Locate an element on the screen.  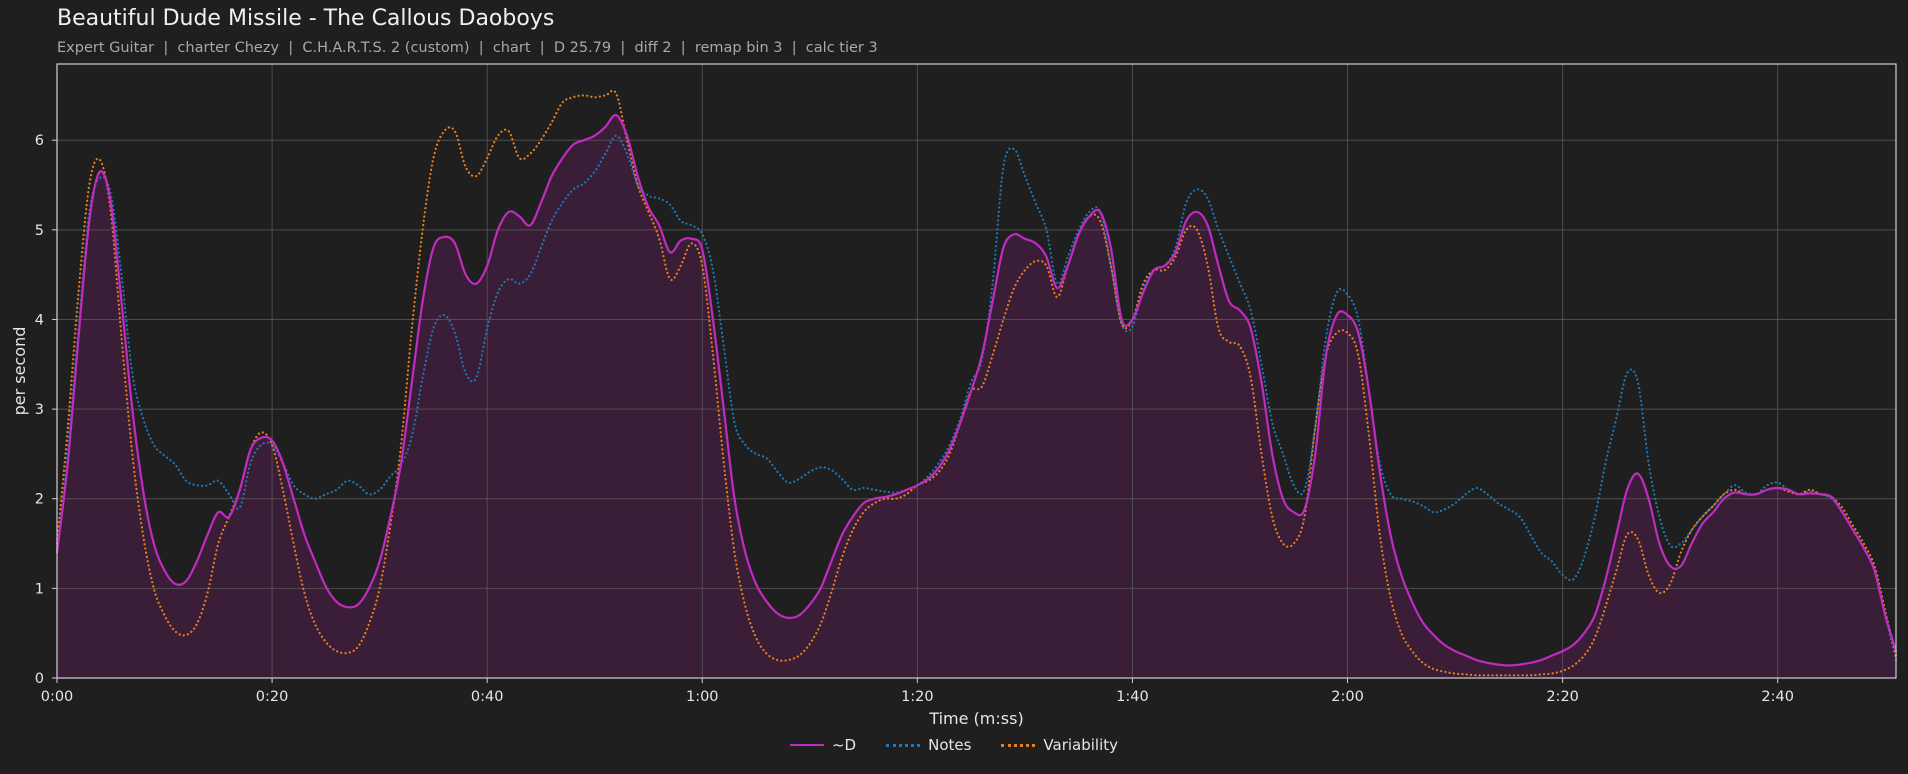
legend-label-variability: Variability is located at coordinates (1081, 745).